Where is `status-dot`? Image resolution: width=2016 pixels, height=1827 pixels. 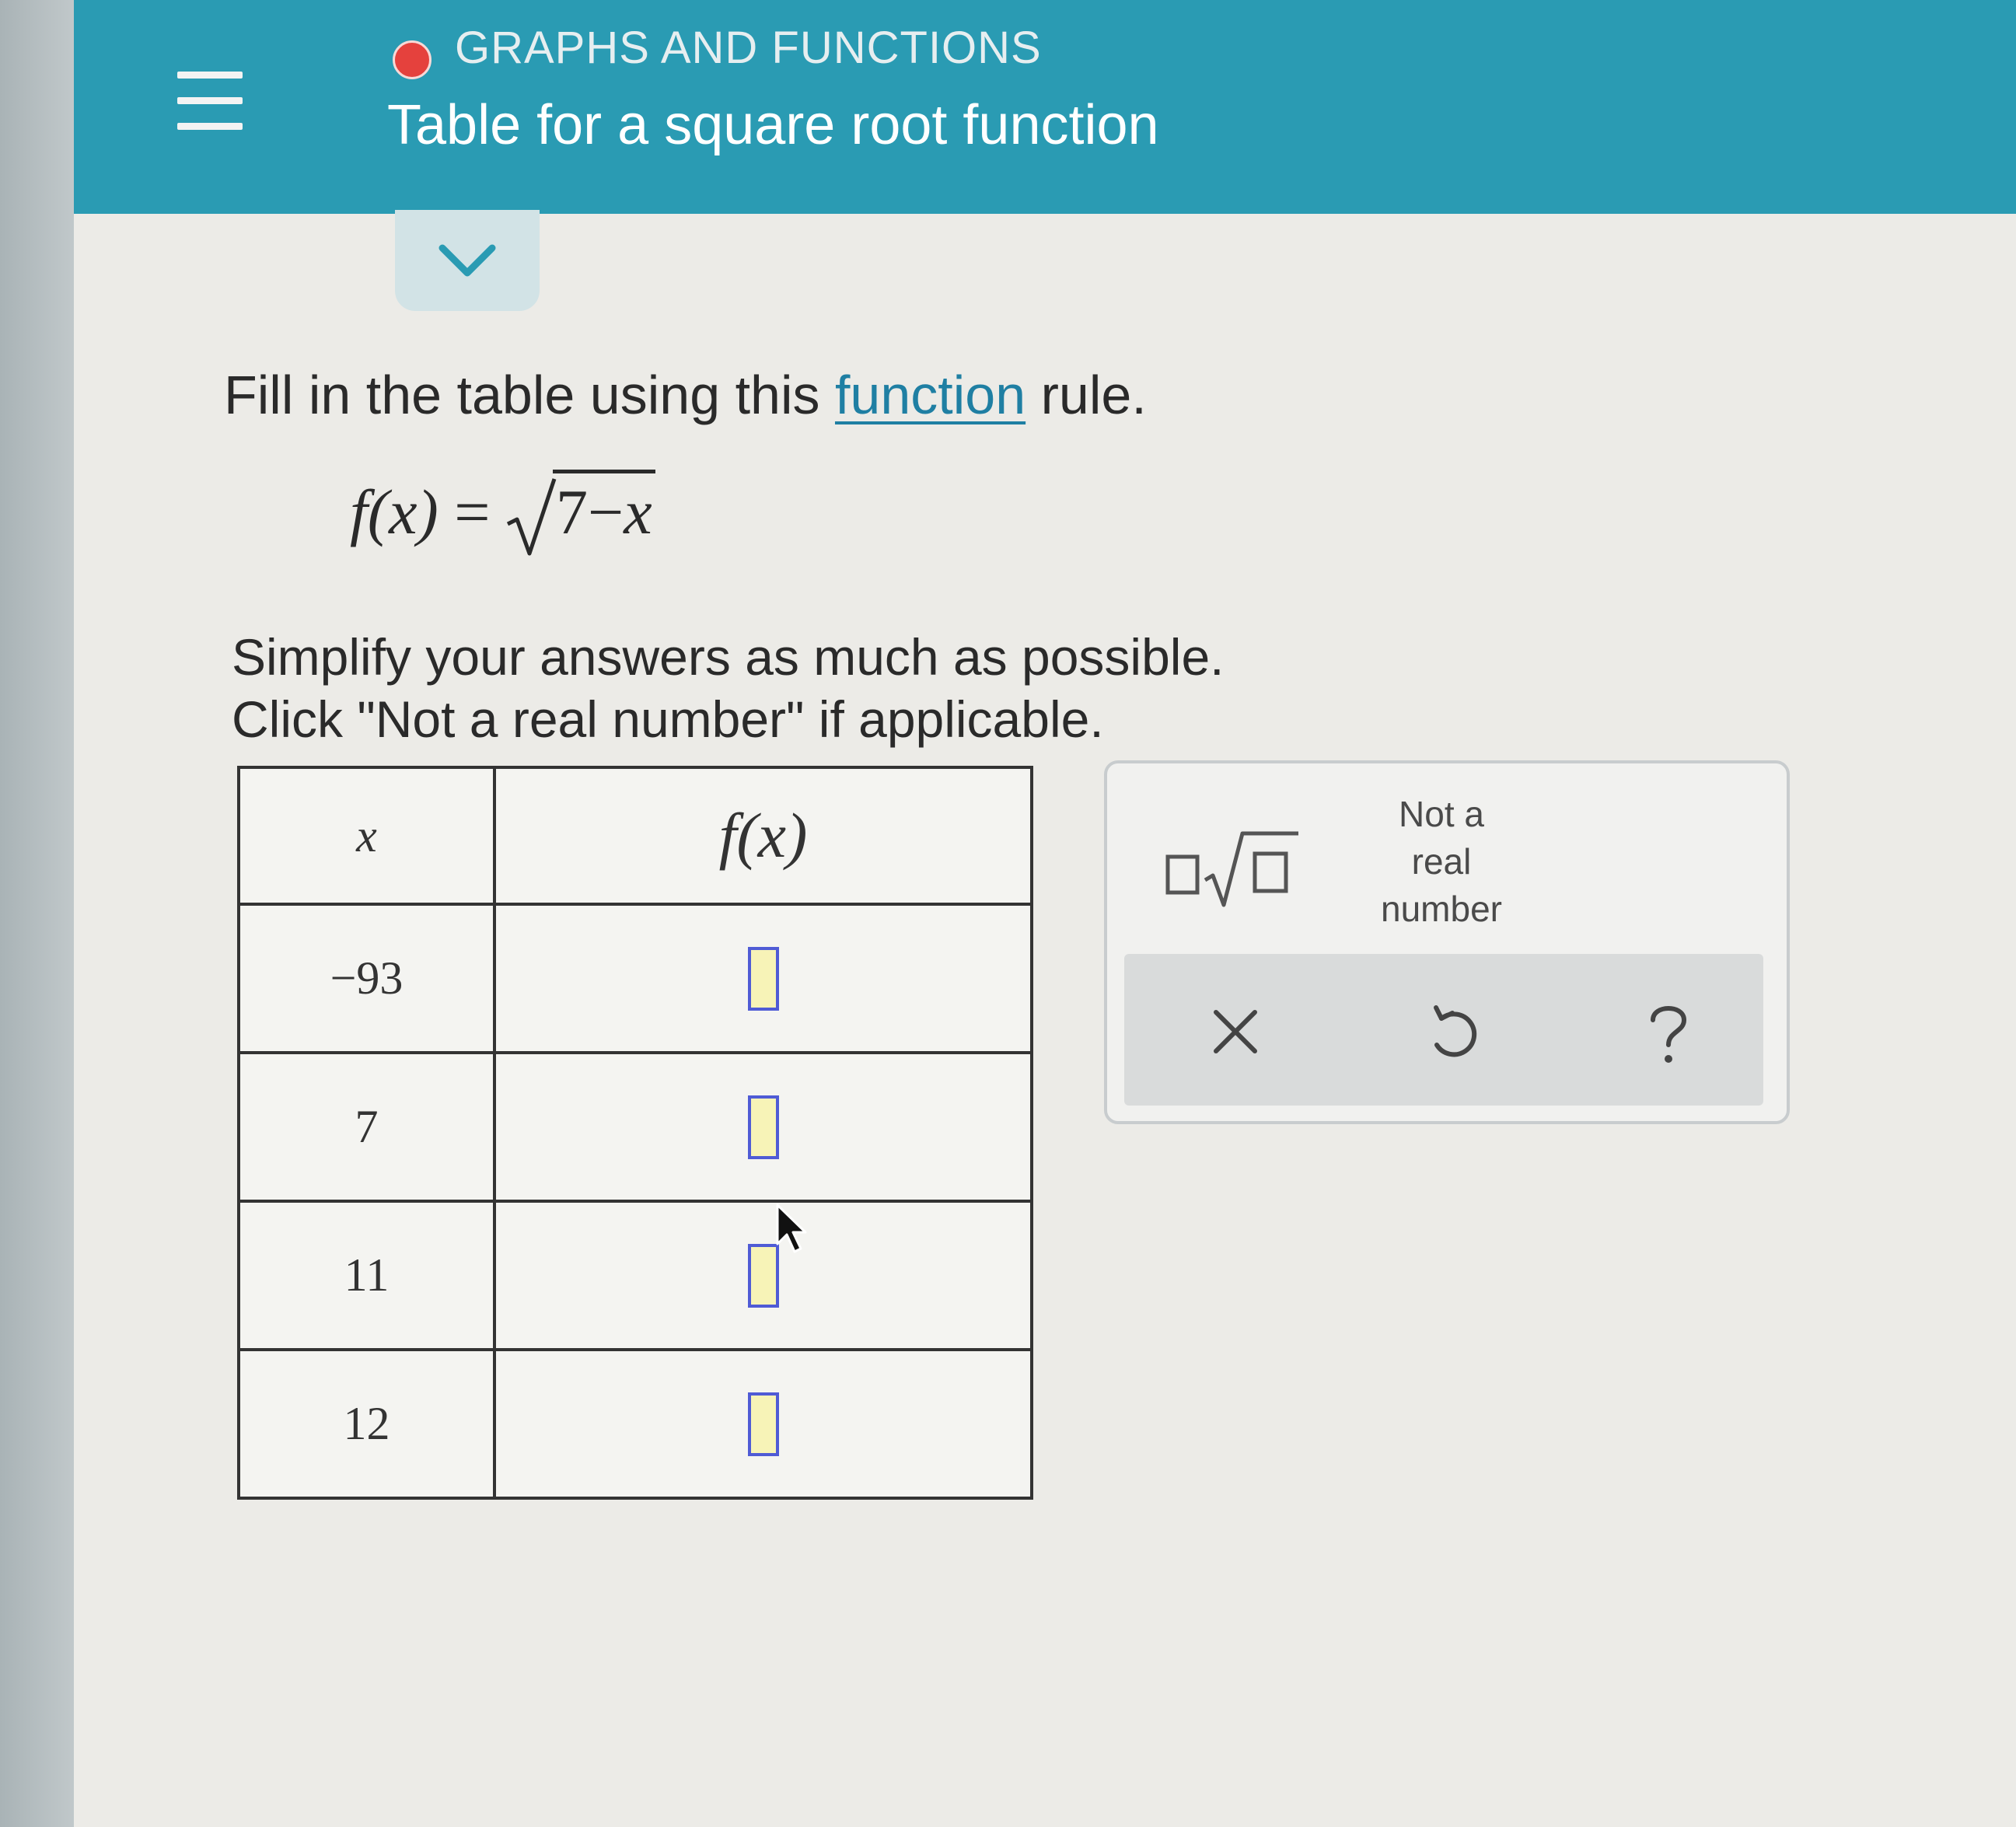 status-dot is located at coordinates (412, 59).